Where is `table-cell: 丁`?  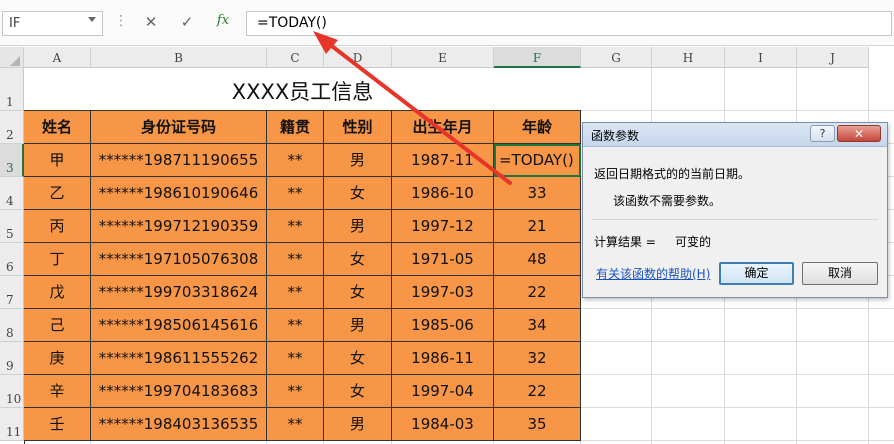 table-cell: 丁 is located at coordinates (57, 259).